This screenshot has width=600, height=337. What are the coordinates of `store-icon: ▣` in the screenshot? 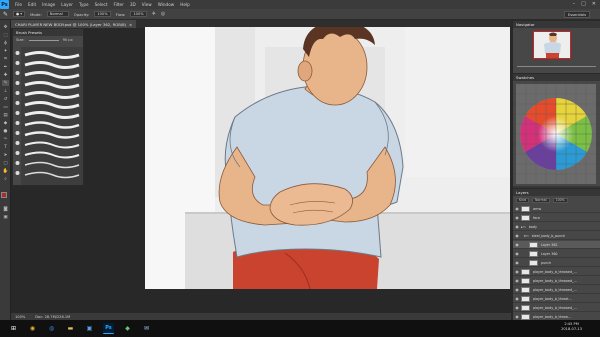 It's located at (89, 328).